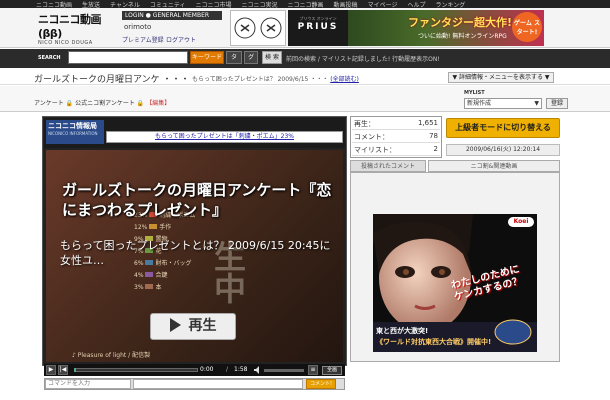 Image resolution: width=610 pixels, height=400 pixels. What do you see at coordinates (193, 326) in the screenshot?
I see `play-button: 再生` at bounding box center [193, 326].